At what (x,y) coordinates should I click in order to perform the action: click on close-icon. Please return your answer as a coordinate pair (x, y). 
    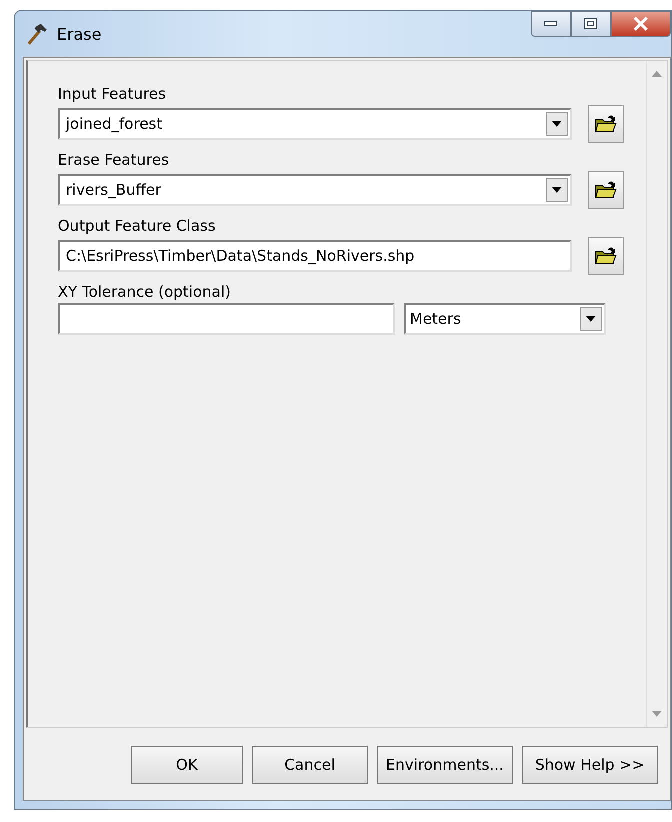
    Looking at the image, I should click on (641, 24).